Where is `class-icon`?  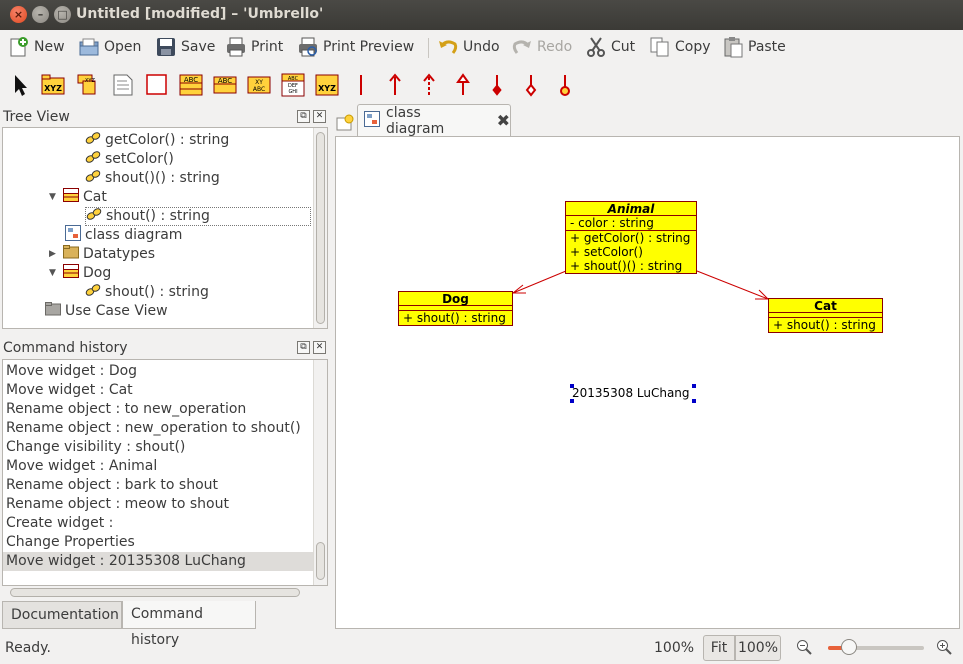 class-icon is located at coordinates (71, 273).